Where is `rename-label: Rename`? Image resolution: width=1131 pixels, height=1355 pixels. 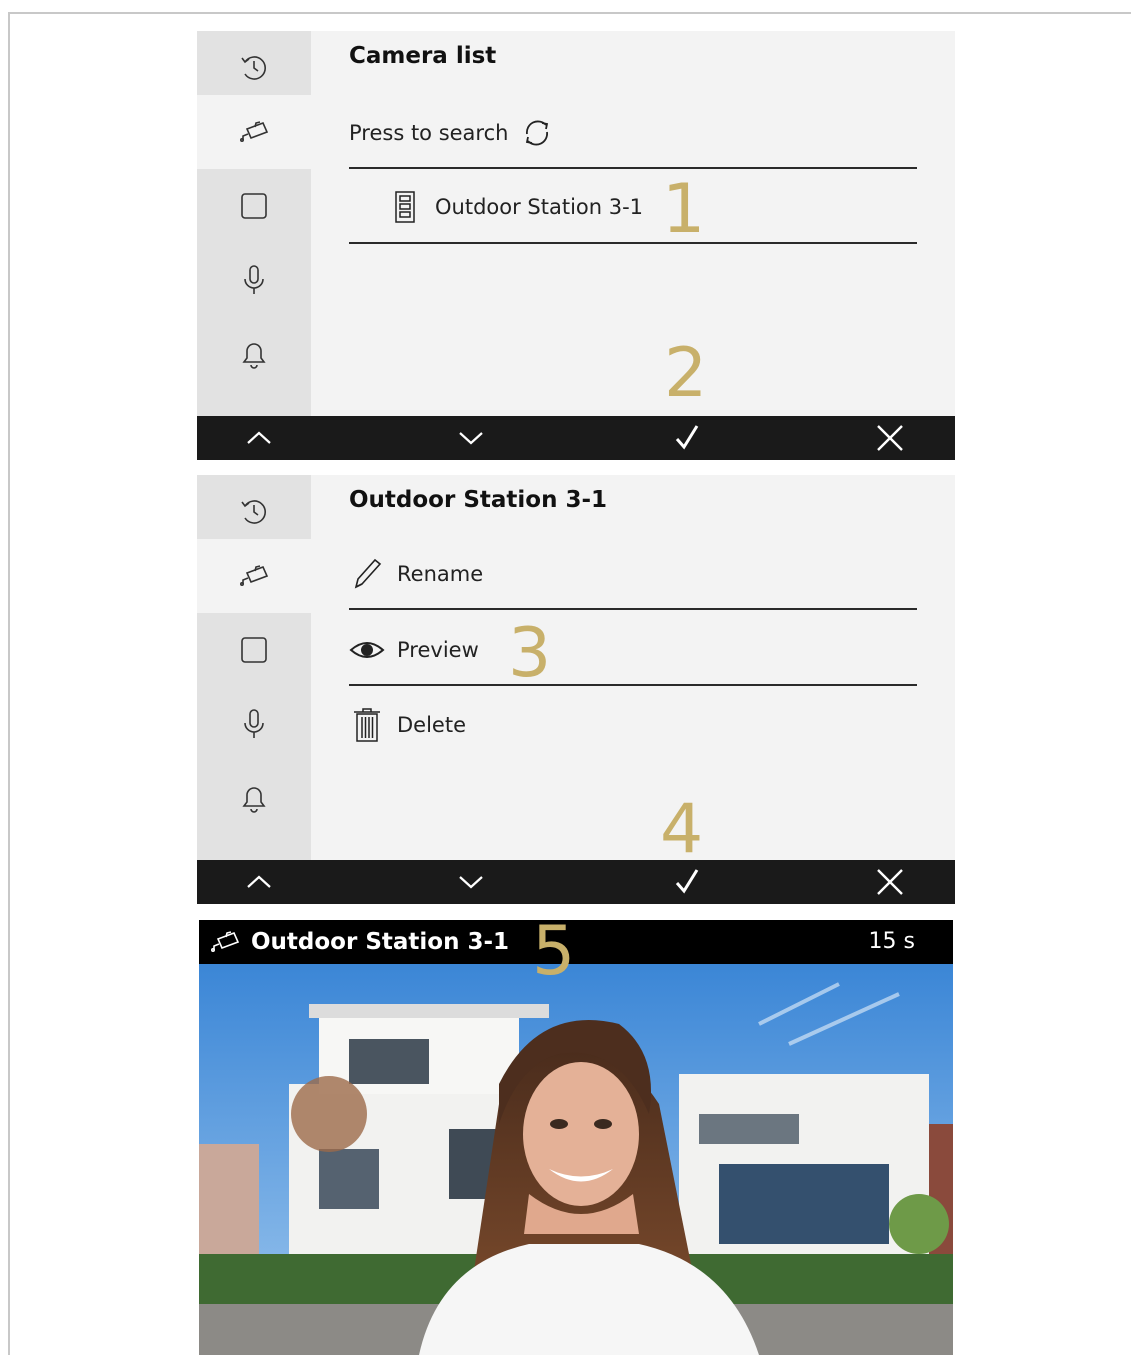 rename-label: Rename is located at coordinates (440, 574).